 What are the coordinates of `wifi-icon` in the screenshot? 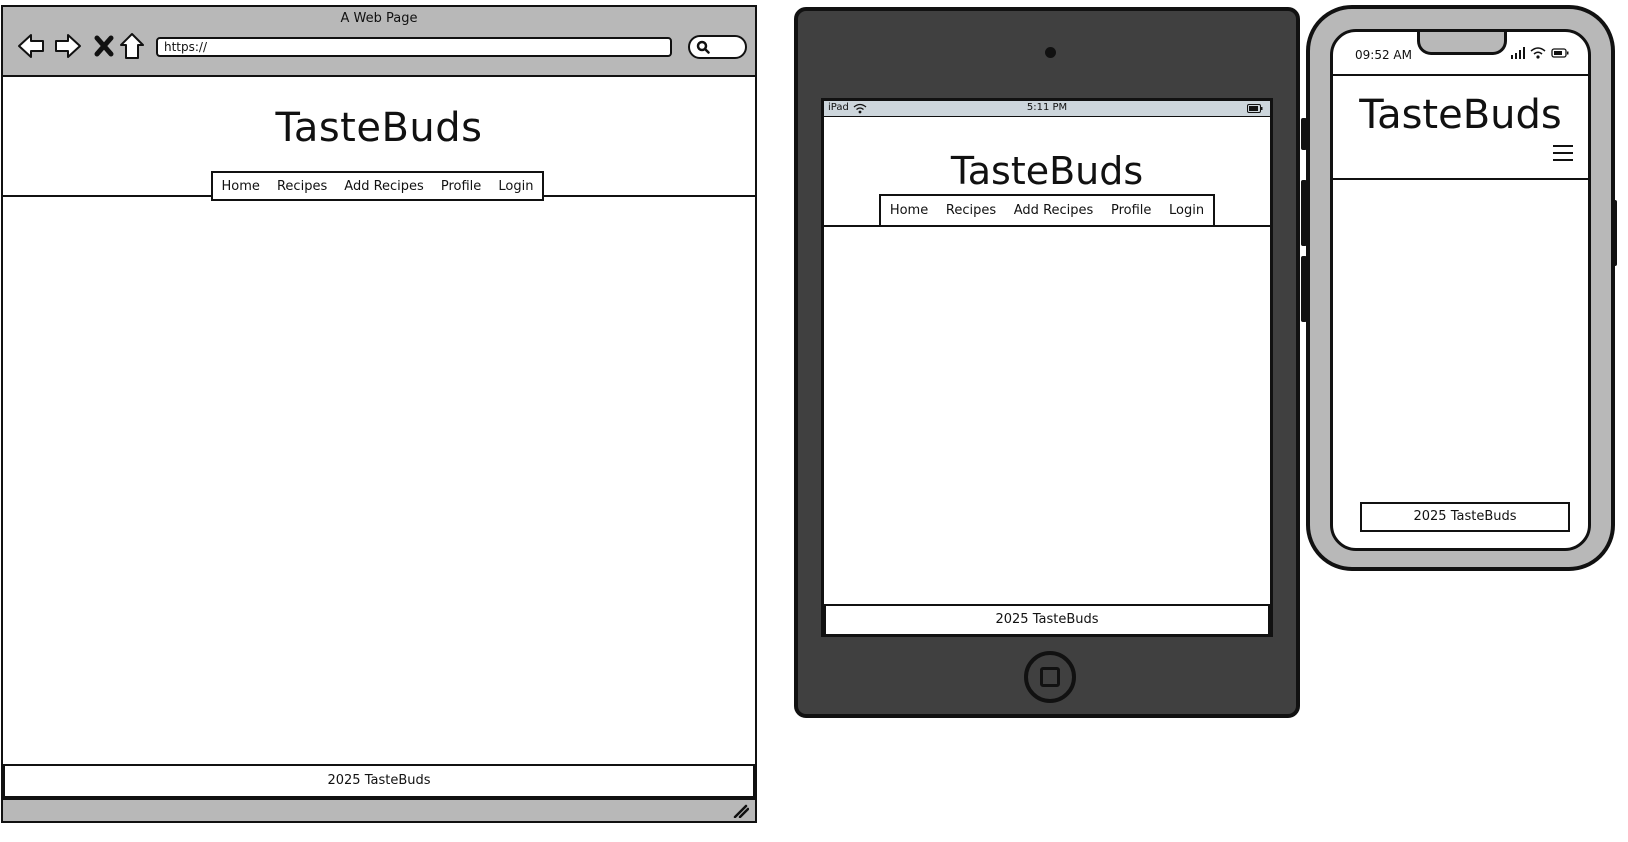 It's located at (1538, 53).